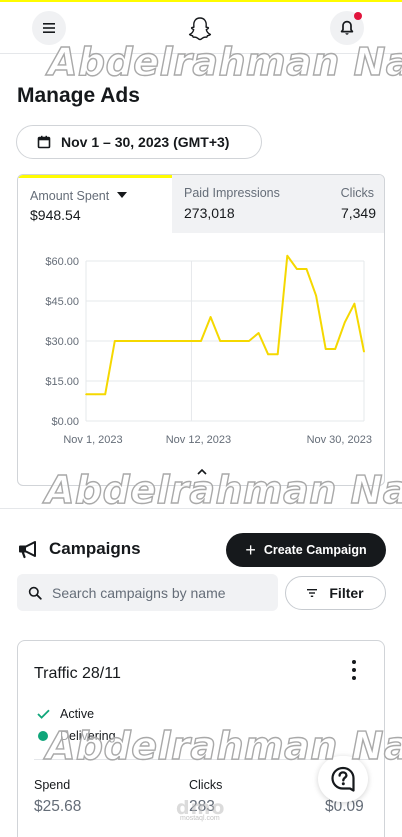 This screenshot has height=837, width=402. I want to click on metric-tab-paid-impressions: Paid Impressions, so click(232, 193).